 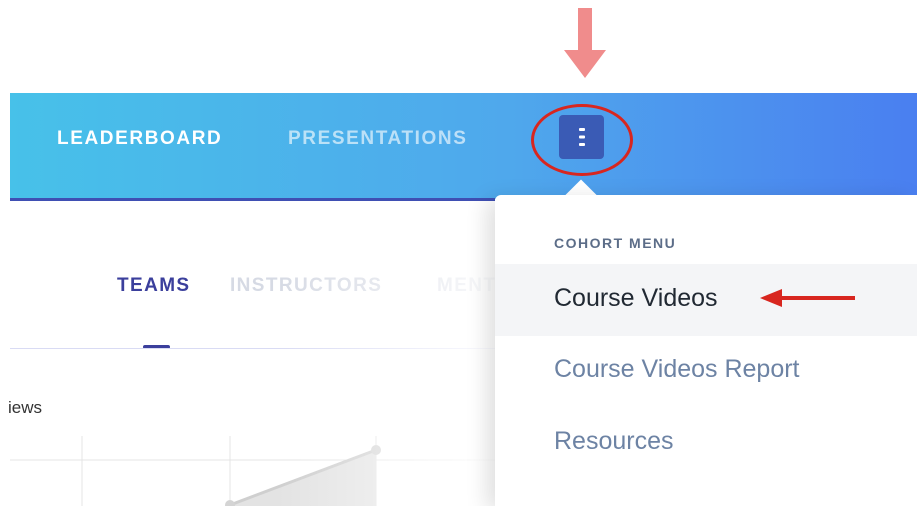 I want to click on annotation-left-arrow-icon, so click(x=807, y=298).